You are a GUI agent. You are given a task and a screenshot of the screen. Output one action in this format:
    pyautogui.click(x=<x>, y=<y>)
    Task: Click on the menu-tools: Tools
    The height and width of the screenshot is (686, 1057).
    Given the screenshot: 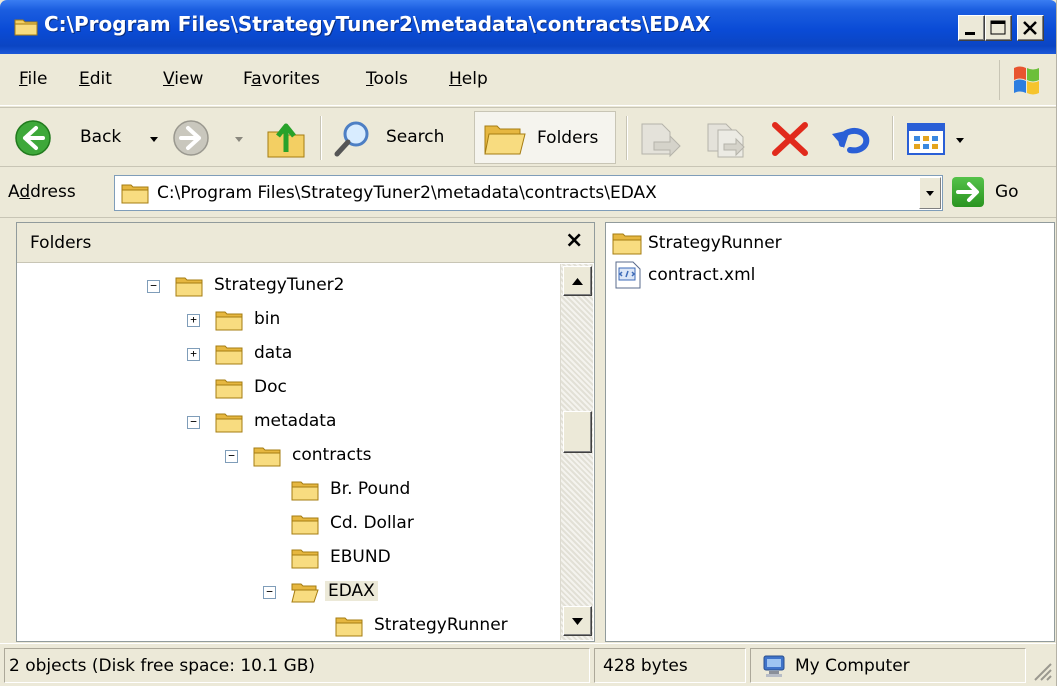 What is the action you would take?
    pyautogui.click(x=387, y=79)
    